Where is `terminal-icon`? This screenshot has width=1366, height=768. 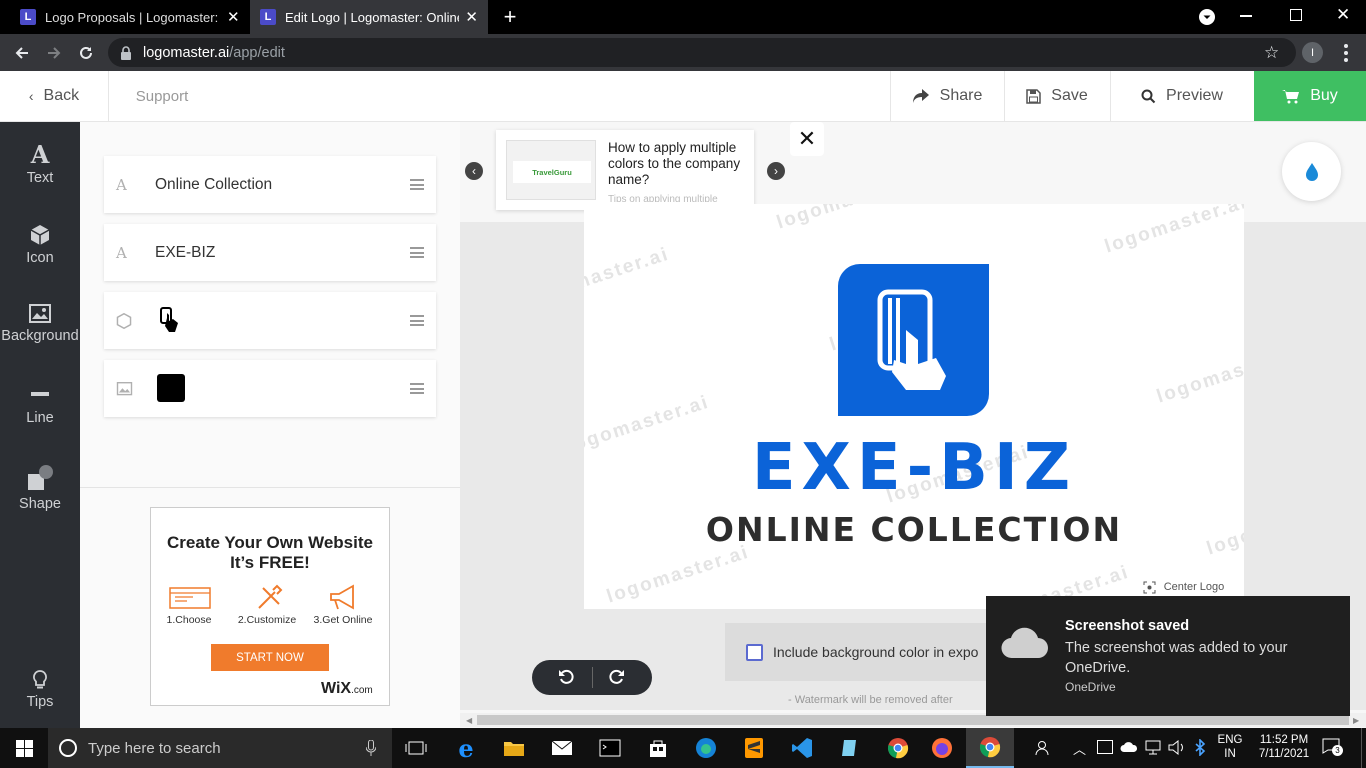
terminal-icon is located at coordinates (610, 748).